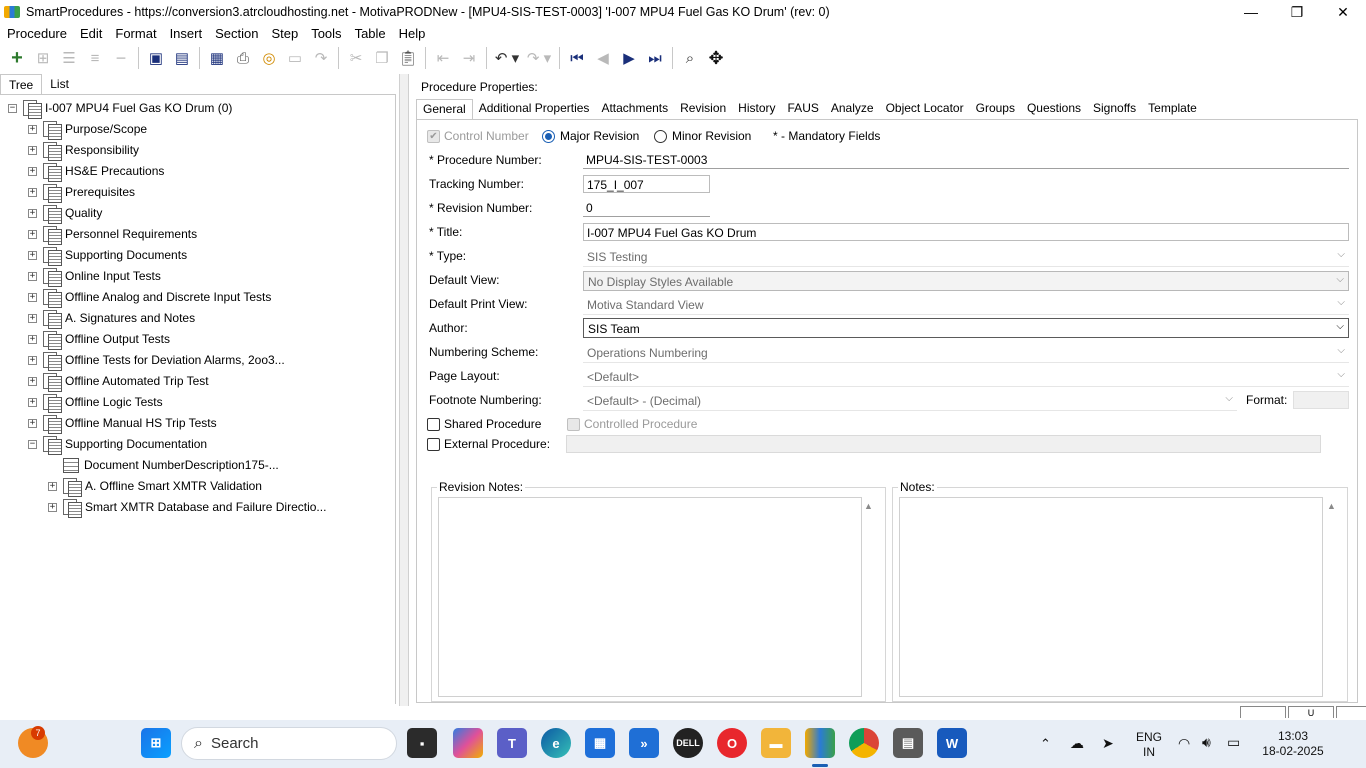  What do you see at coordinates (820, 743) in the screenshot?
I see `smartprocedures-taskbar-icon` at bounding box center [820, 743].